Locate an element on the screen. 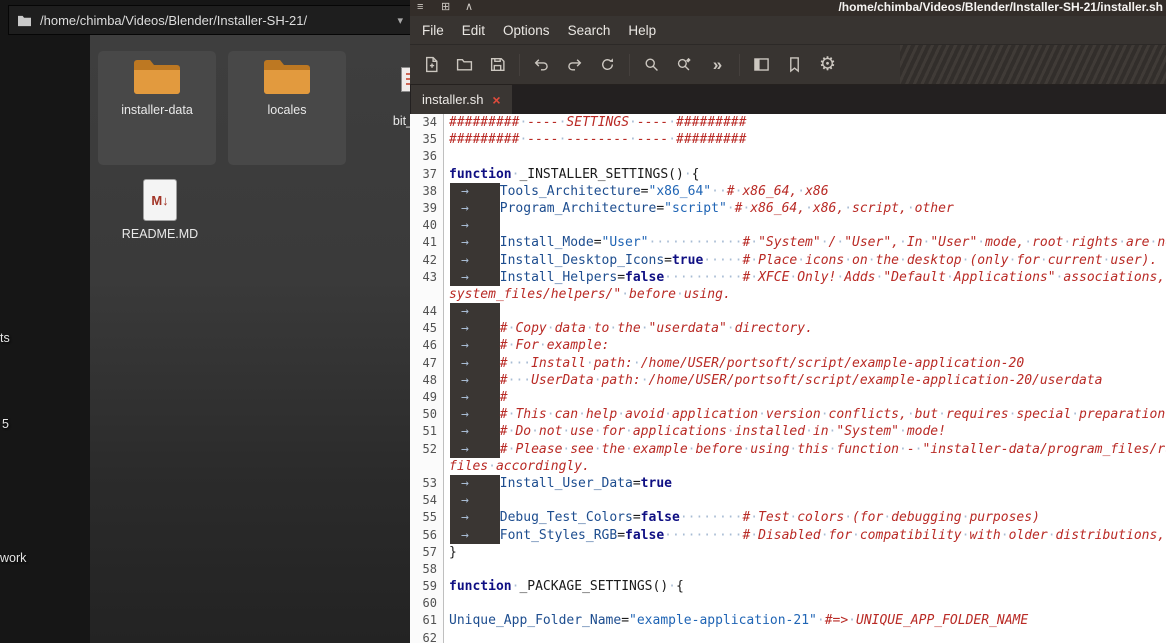 The image size is (1166, 643). side-pane-icon is located at coordinates (761, 64).